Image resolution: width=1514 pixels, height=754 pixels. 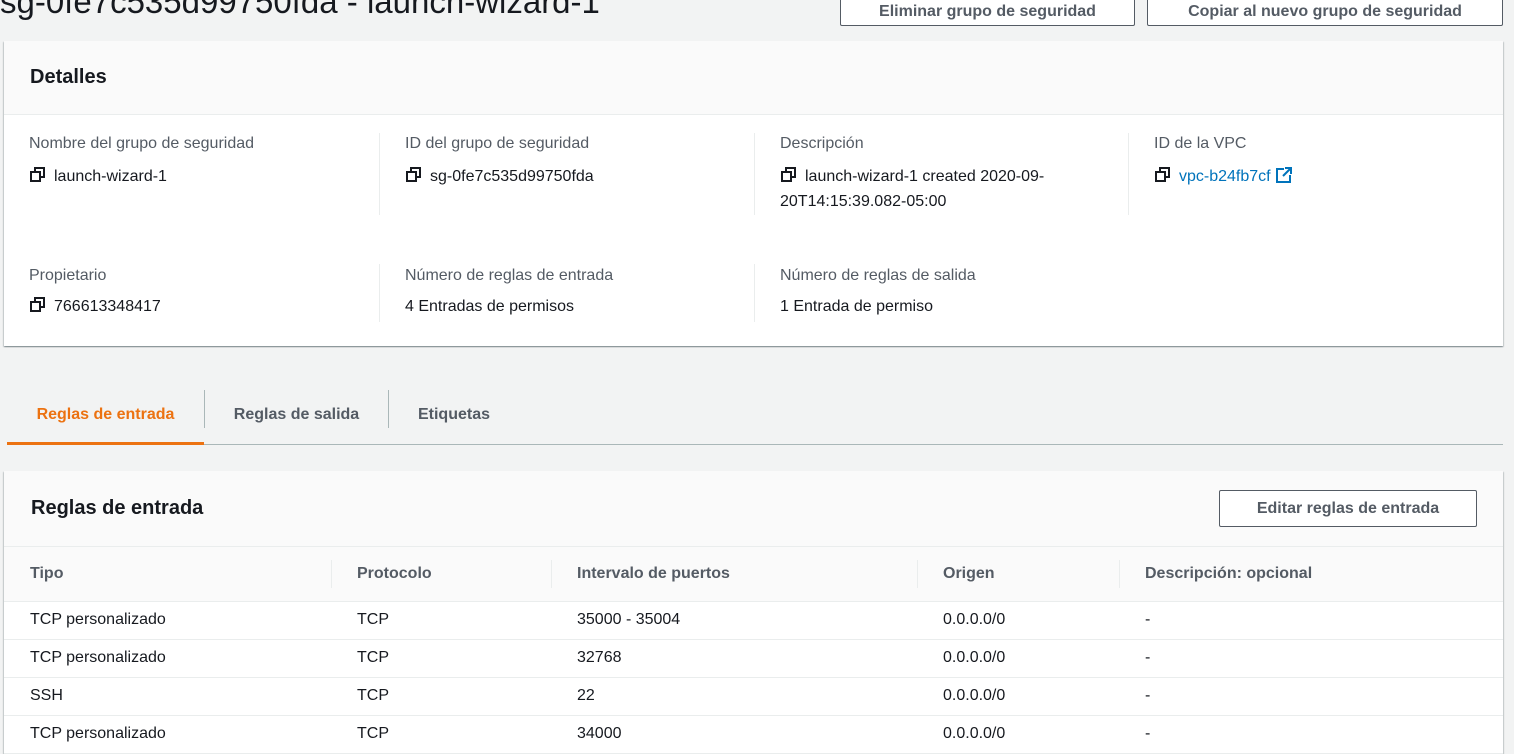 I want to click on inbound-count-label: Número de reglas de entrada, so click(x=509, y=275).